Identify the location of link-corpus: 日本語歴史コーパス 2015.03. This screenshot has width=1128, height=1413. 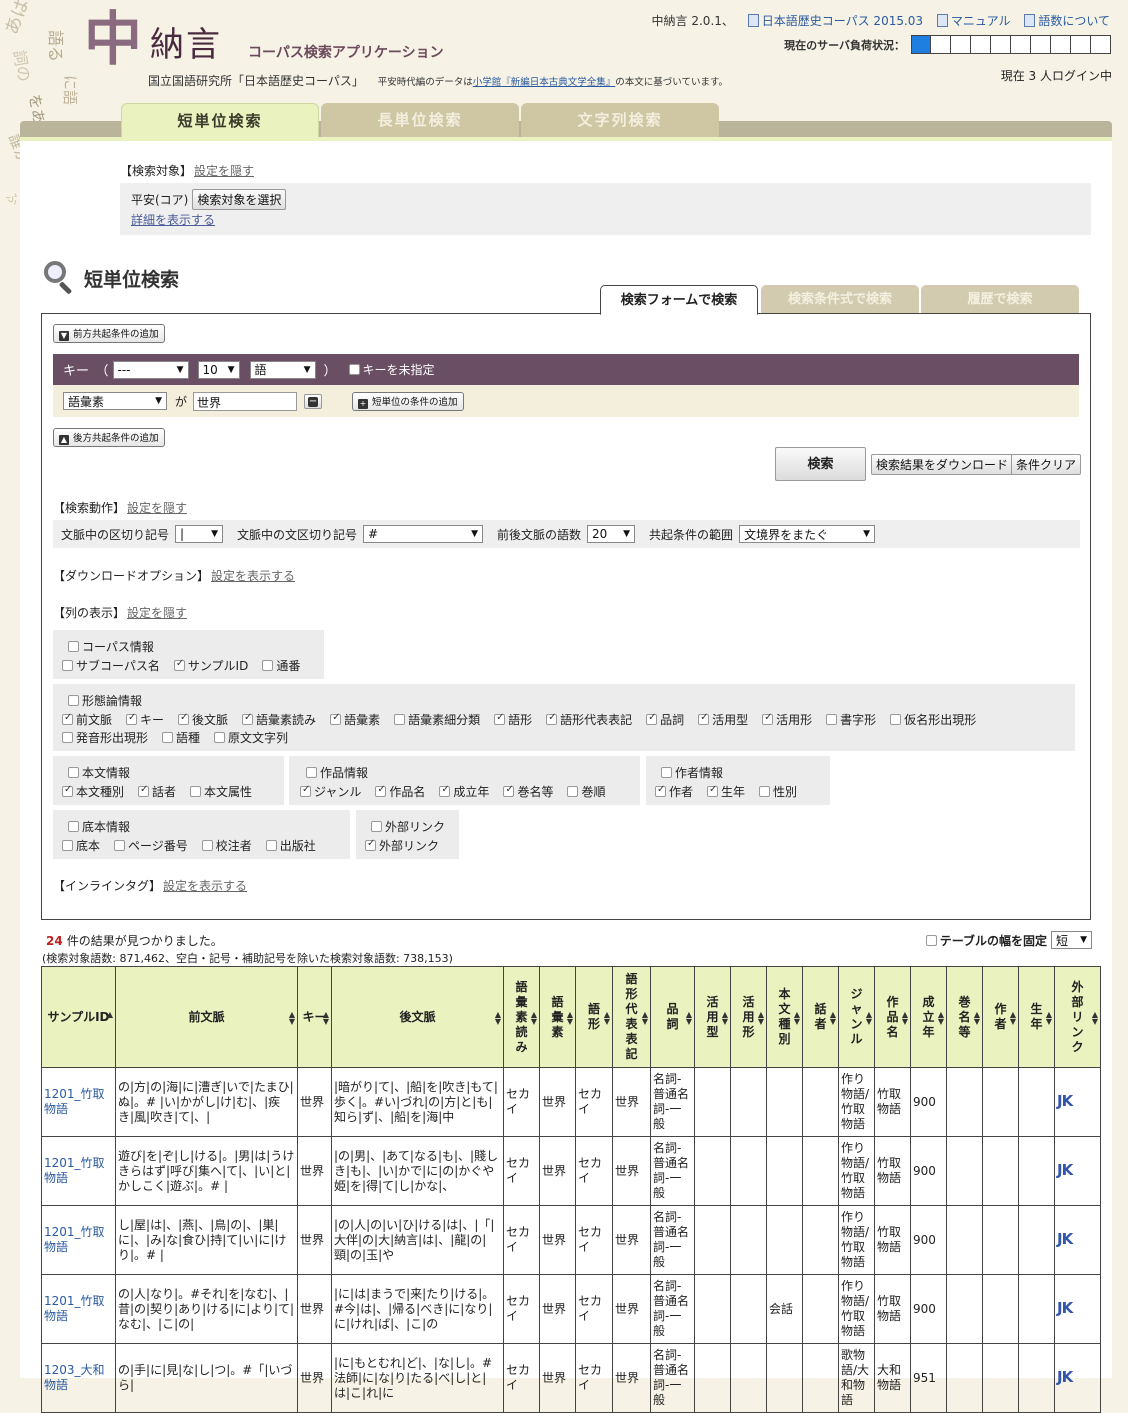
(835, 21).